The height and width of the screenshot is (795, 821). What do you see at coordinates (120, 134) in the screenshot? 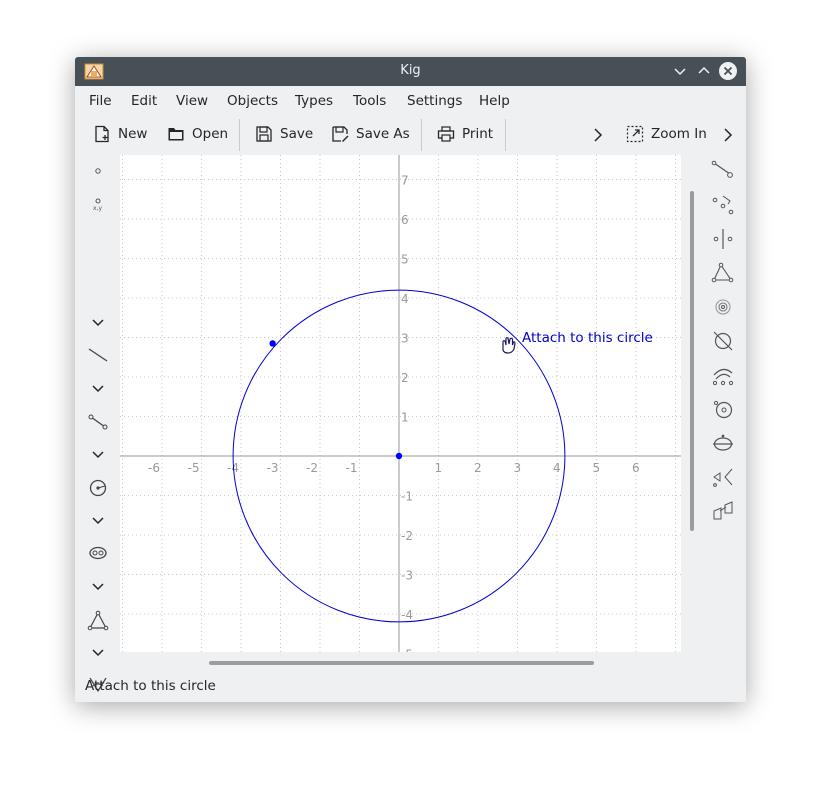
I see `new-button: New` at bounding box center [120, 134].